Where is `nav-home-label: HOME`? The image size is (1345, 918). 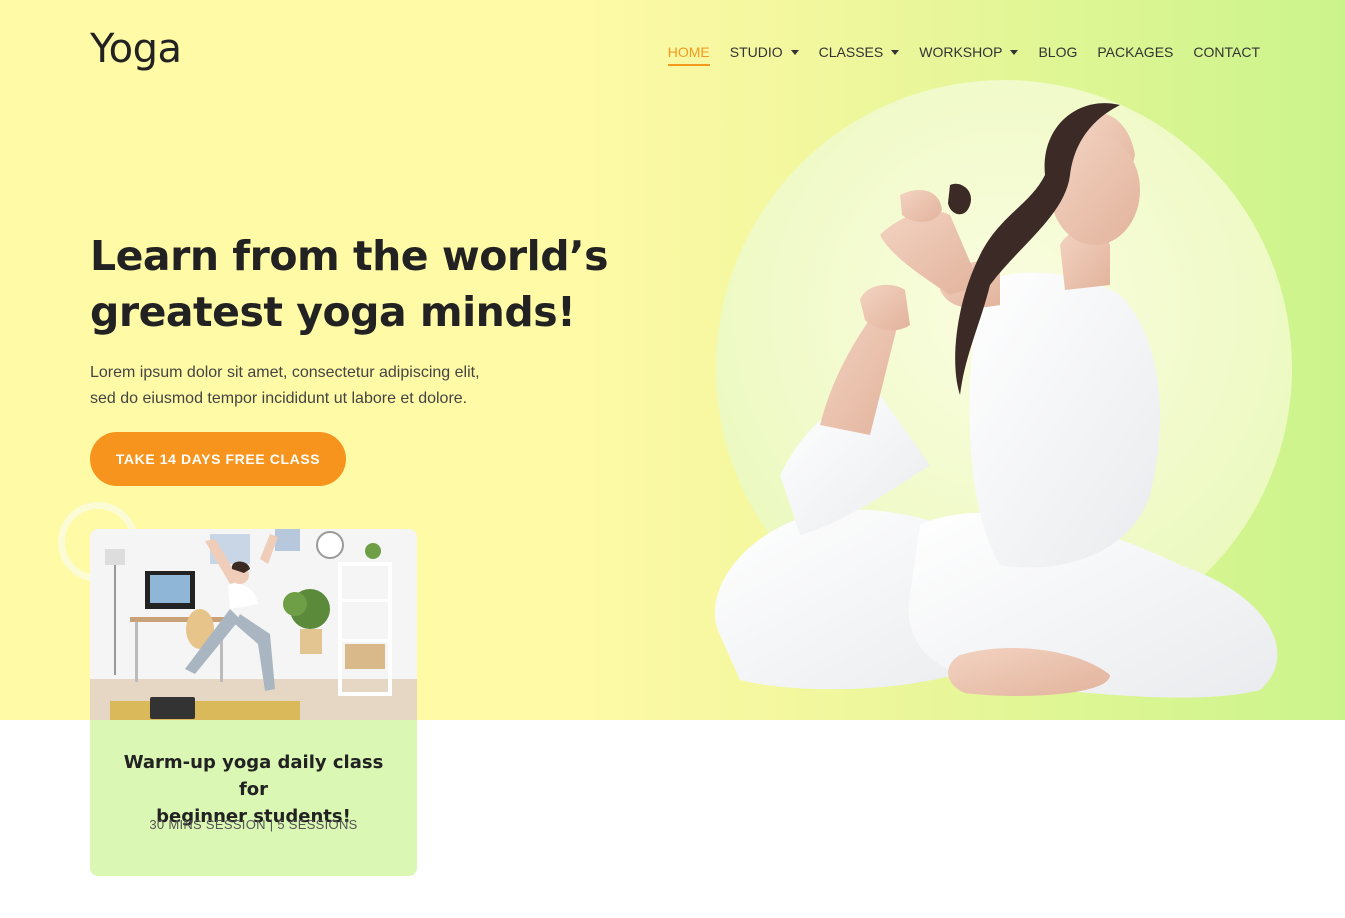
nav-home-label: HOME is located at coordinates (688, 52).